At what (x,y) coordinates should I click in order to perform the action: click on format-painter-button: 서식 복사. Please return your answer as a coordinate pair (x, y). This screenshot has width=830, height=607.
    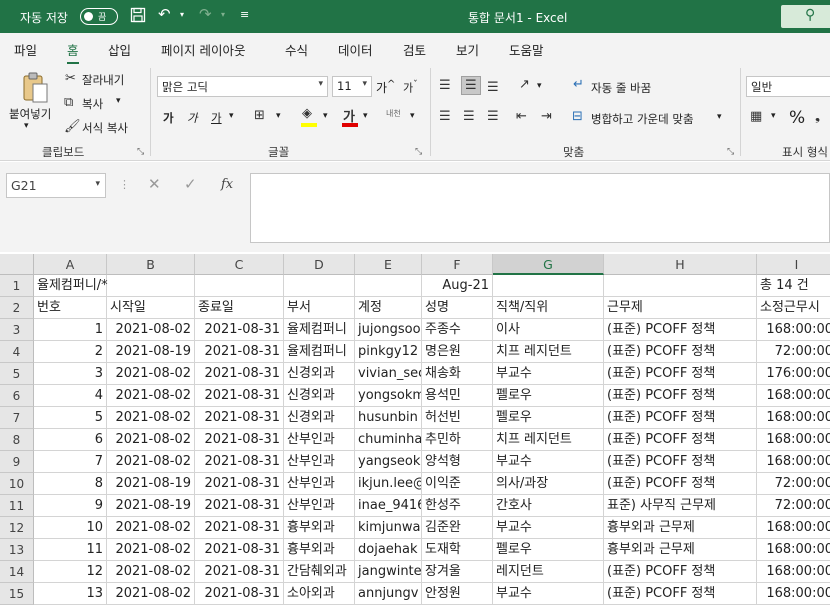
    Looking at the image, I should click on (105, 128).